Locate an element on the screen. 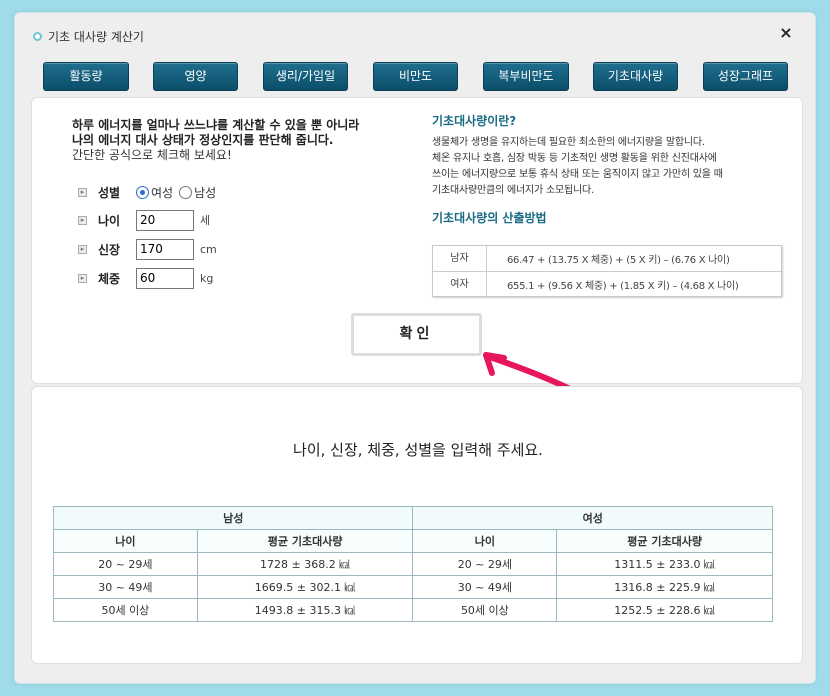 Image resolution: width=830 pixels, height=696 pixels. tab-obesity: 비만도 is located at coordinates (415, 76).